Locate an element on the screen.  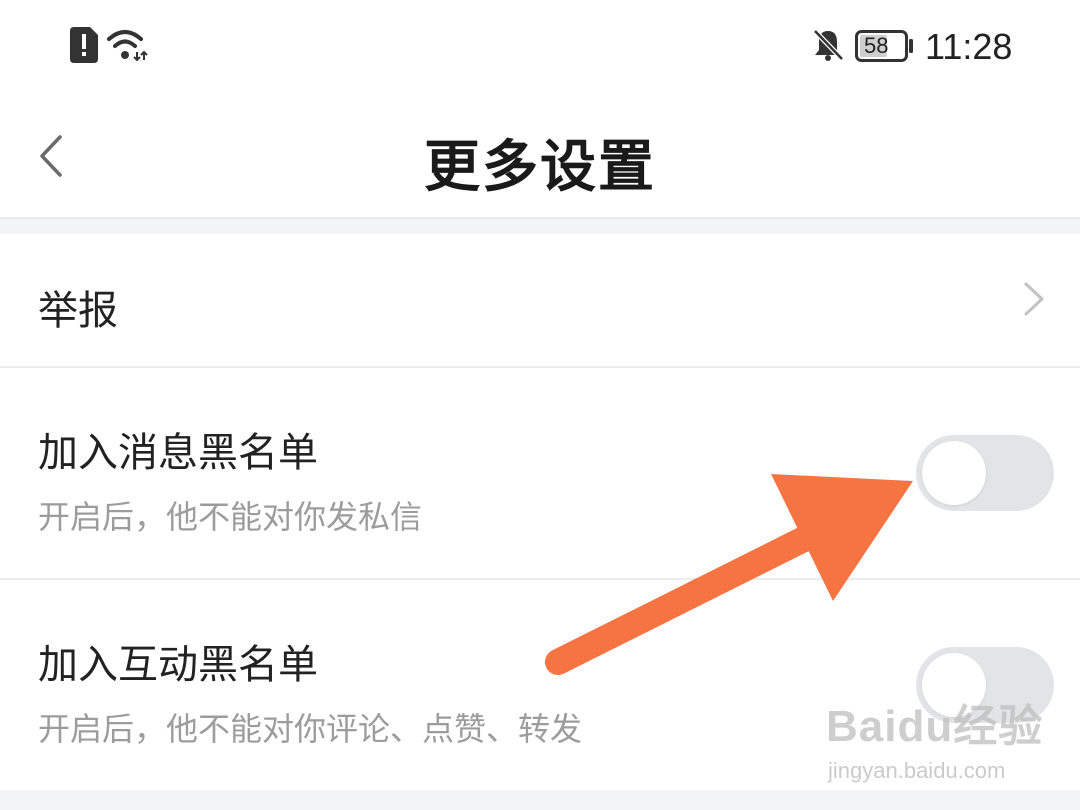
clock: 11:28 is located at coordinates (969, 46).